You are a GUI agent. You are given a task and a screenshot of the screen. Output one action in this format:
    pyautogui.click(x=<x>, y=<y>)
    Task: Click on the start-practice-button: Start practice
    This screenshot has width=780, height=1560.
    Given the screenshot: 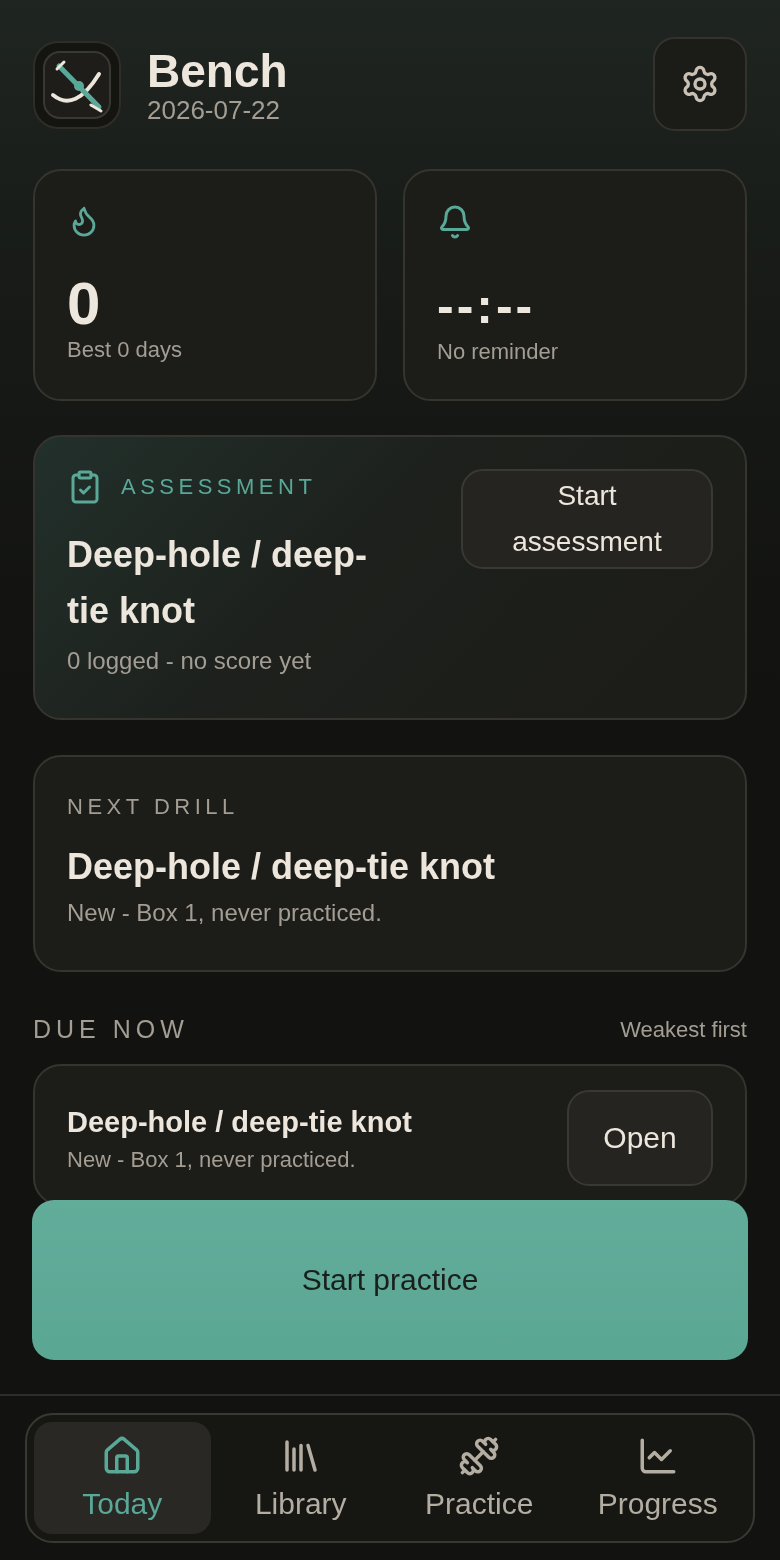 What is the action you would take?
    pyautogui.click(x=390, y=1280)
    